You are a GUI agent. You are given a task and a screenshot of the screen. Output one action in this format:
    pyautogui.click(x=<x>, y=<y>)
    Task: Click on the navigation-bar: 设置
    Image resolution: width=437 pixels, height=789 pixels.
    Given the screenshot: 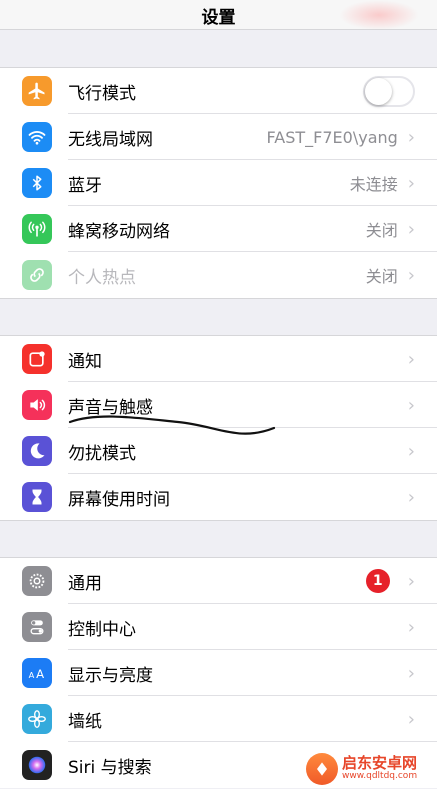 What is the action you would take?
    pyautogui.click(x=218, y=15)
    